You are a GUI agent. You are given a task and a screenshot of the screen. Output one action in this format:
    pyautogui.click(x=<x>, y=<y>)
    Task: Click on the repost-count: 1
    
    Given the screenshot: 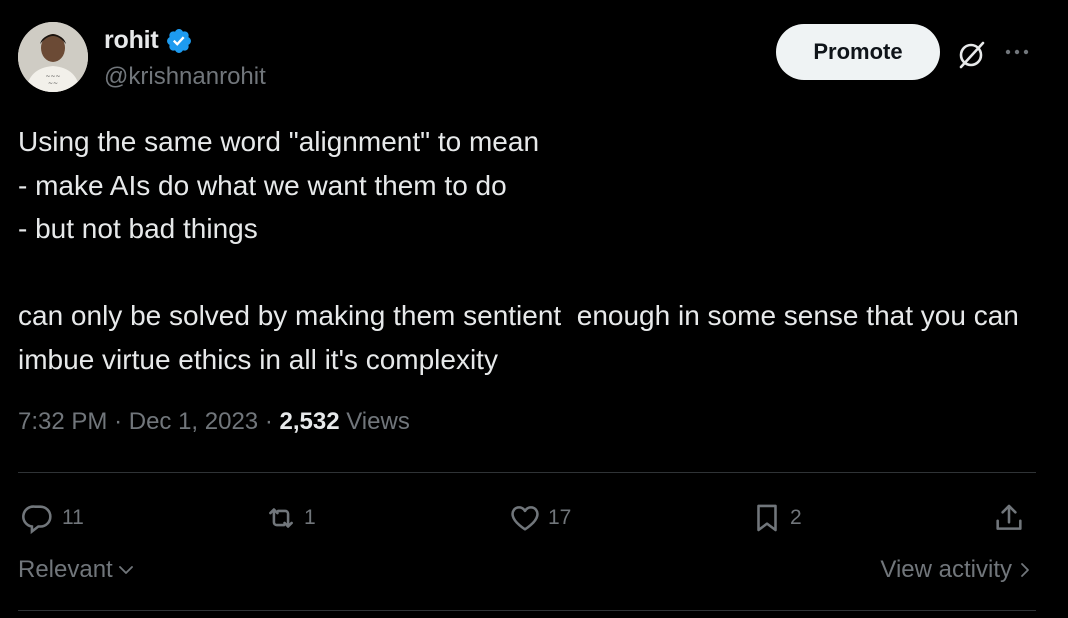 What is the action you would take?
    pyautogui.click(x=310, y=517)
    